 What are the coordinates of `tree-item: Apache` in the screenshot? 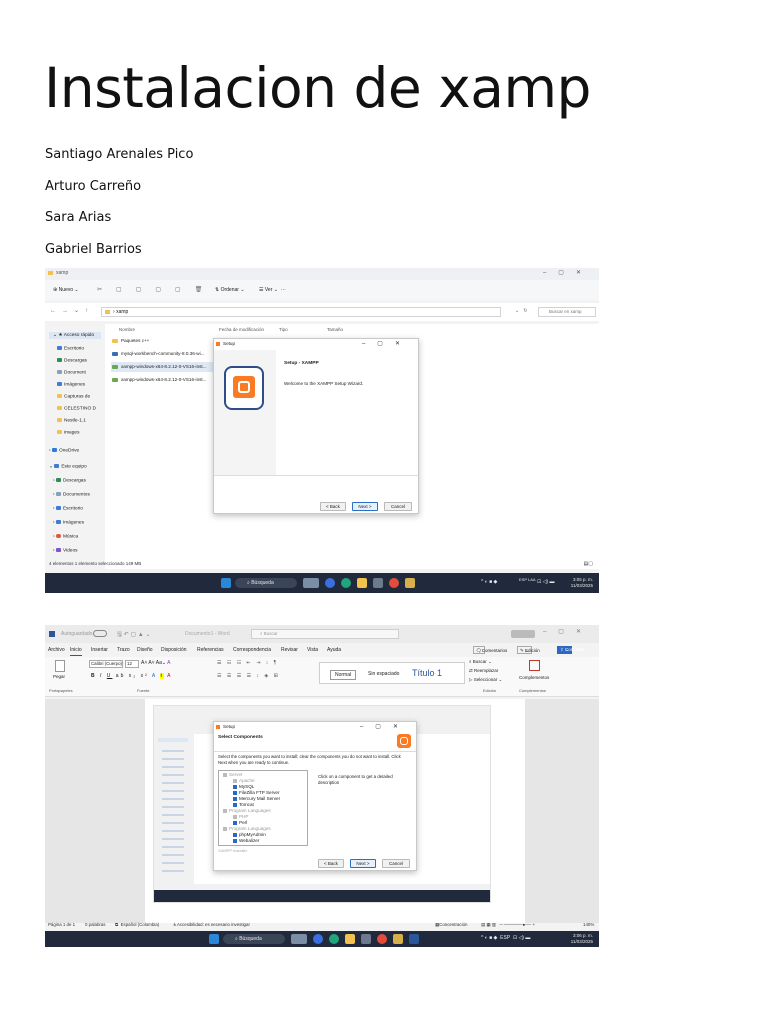 It's located at (244, 780).